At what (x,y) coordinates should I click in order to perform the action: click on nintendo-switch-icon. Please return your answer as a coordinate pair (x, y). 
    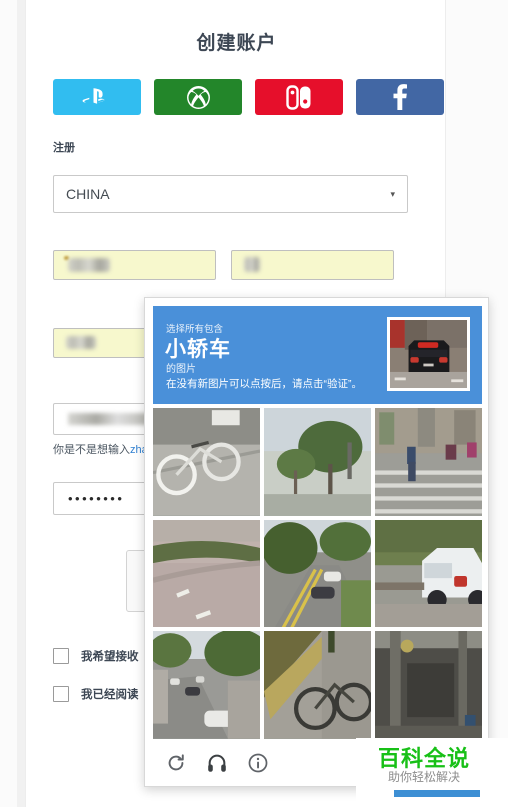
    Looking at the image, I should click on (299, 97).